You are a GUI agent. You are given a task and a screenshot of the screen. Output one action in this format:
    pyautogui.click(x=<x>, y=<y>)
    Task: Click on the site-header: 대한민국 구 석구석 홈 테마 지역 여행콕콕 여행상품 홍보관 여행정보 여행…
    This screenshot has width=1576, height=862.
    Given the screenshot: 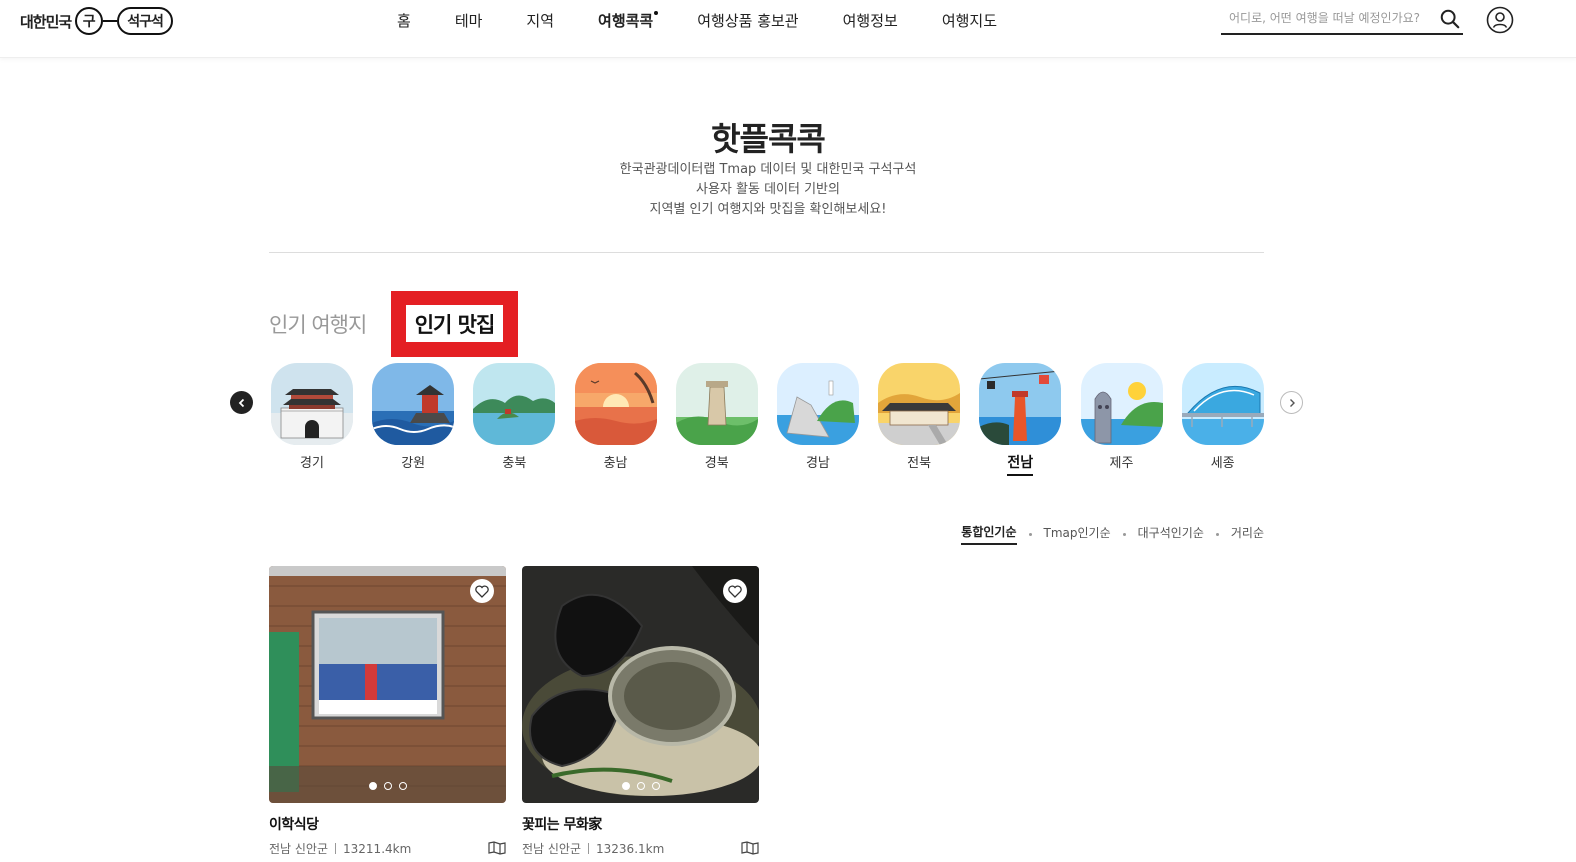 What is the action you would take?
    pyautogui.click(x=788, y=29)
    